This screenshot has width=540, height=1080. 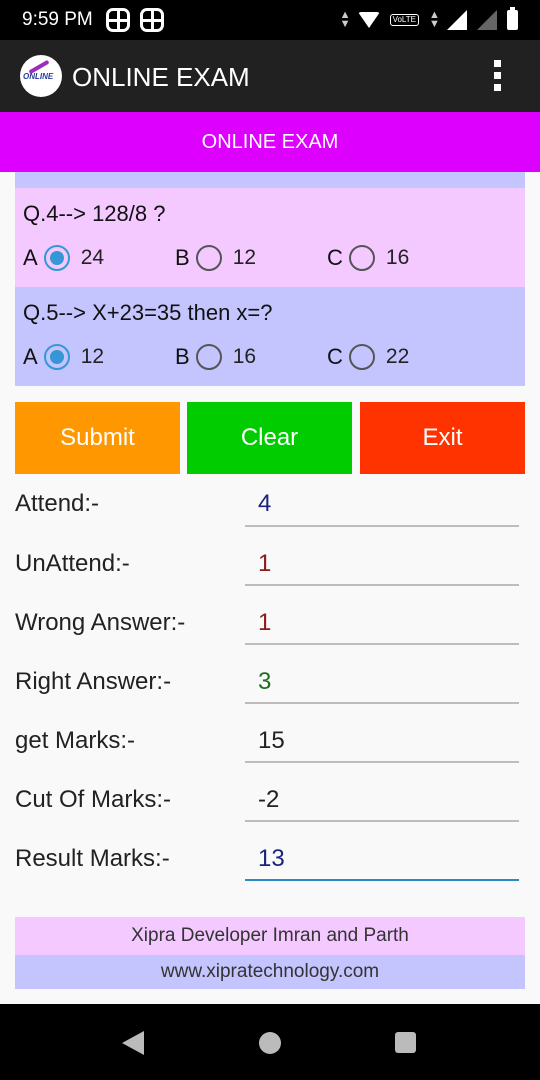 I want to click on get-marks-field: 15, so click(x=271, y=741).